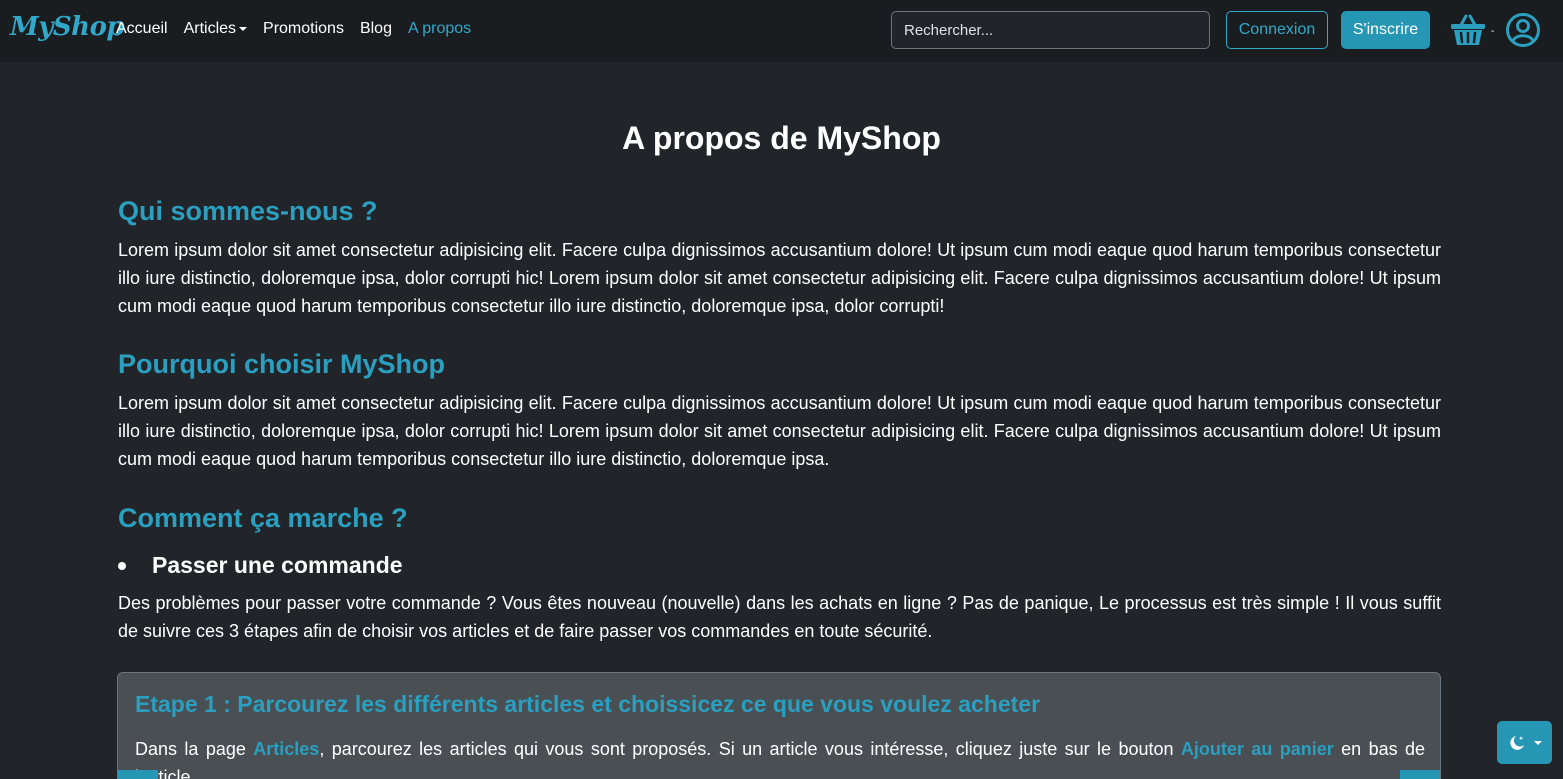  Describe the element at coordinates (248, 211) in the screenshot. I see `section-heading-qui-sommes-nous: Qui sommes-nous ?` at that location.